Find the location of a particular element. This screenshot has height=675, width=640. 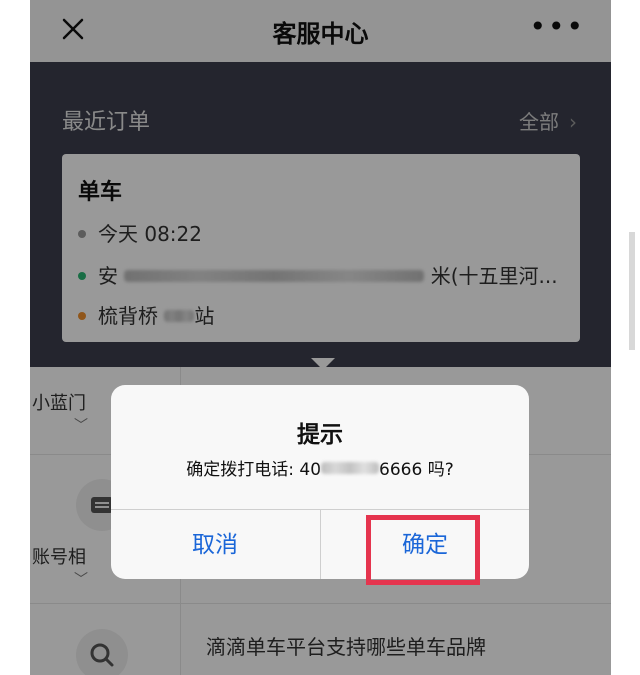

cancel-button: 取消 is located at coordinates (215, 544).